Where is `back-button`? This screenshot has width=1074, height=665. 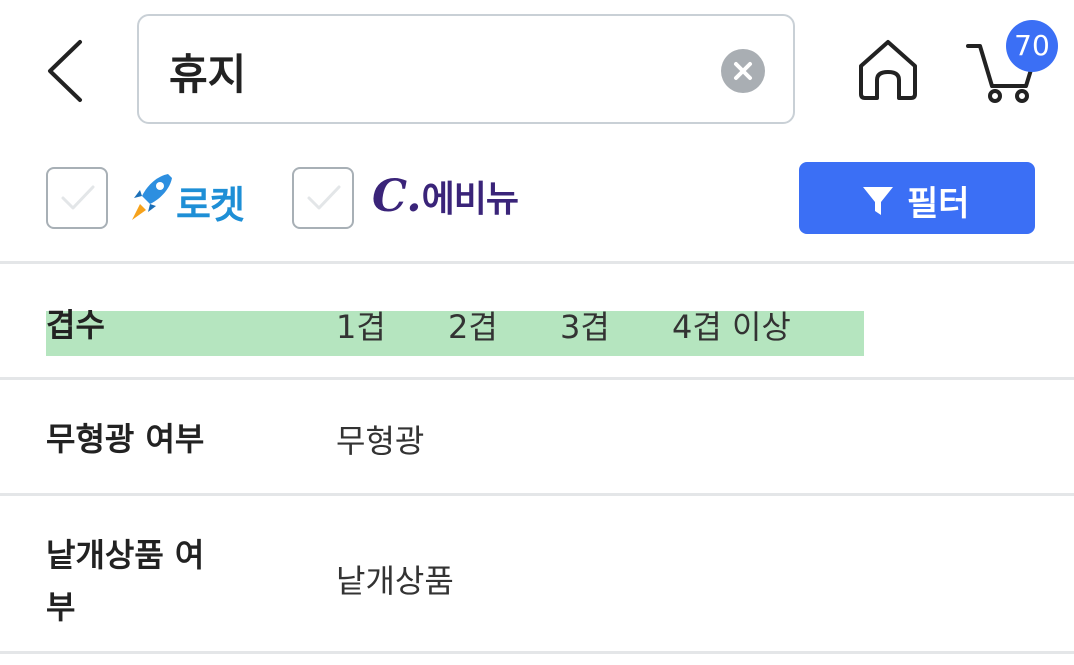 back-button is located at coordinates (66, 71).